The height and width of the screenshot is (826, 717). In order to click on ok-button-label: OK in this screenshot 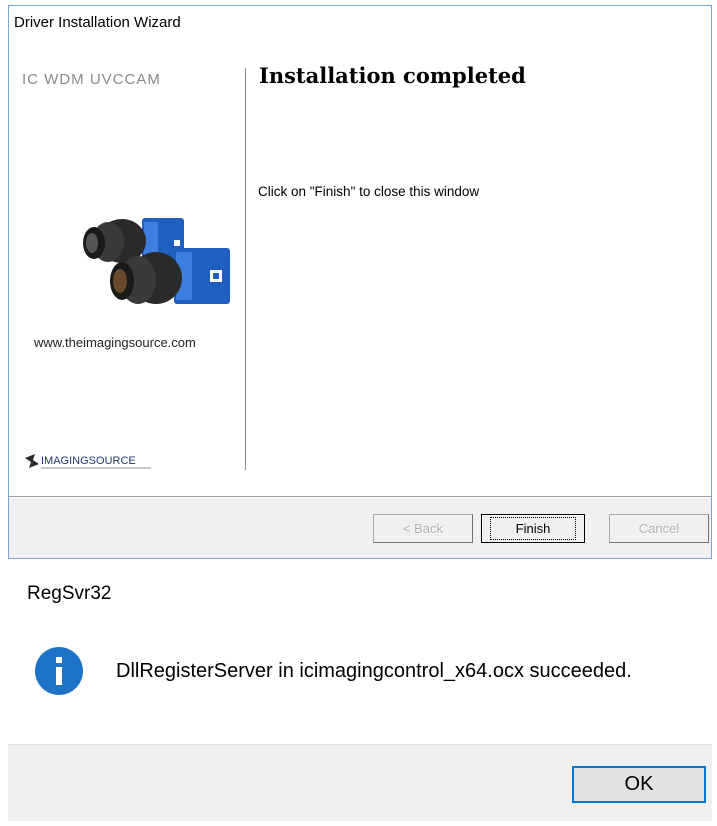, I will do `click(639, 784)`.